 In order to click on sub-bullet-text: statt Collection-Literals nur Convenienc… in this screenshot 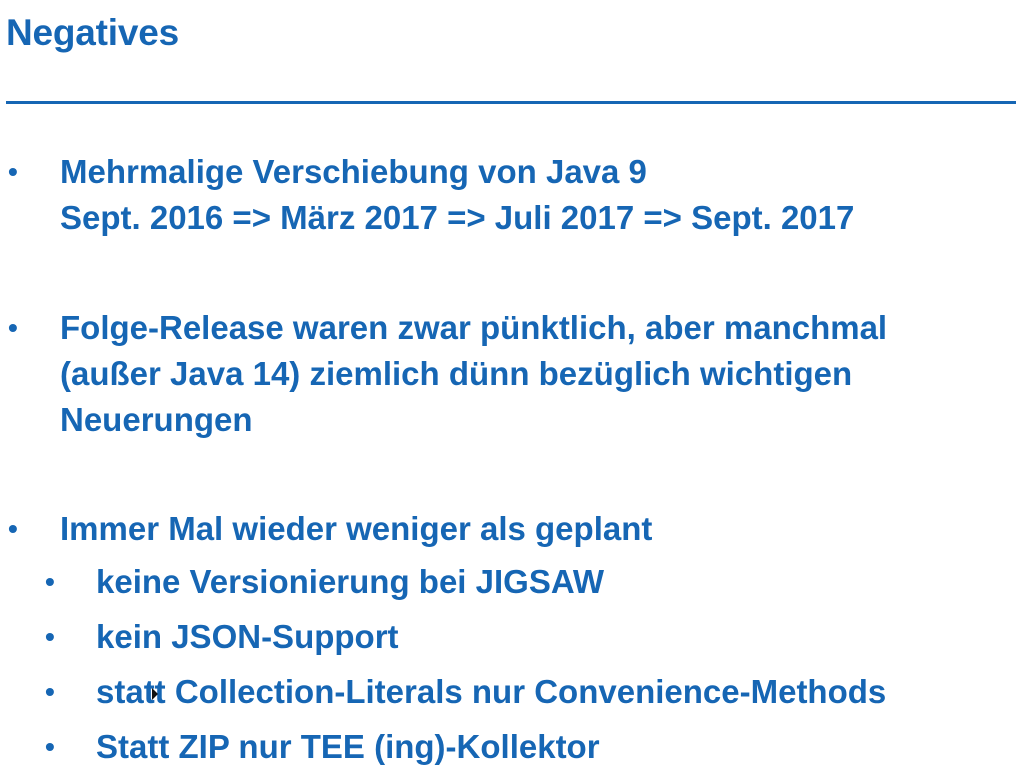, I will do `click(491, 691)`.